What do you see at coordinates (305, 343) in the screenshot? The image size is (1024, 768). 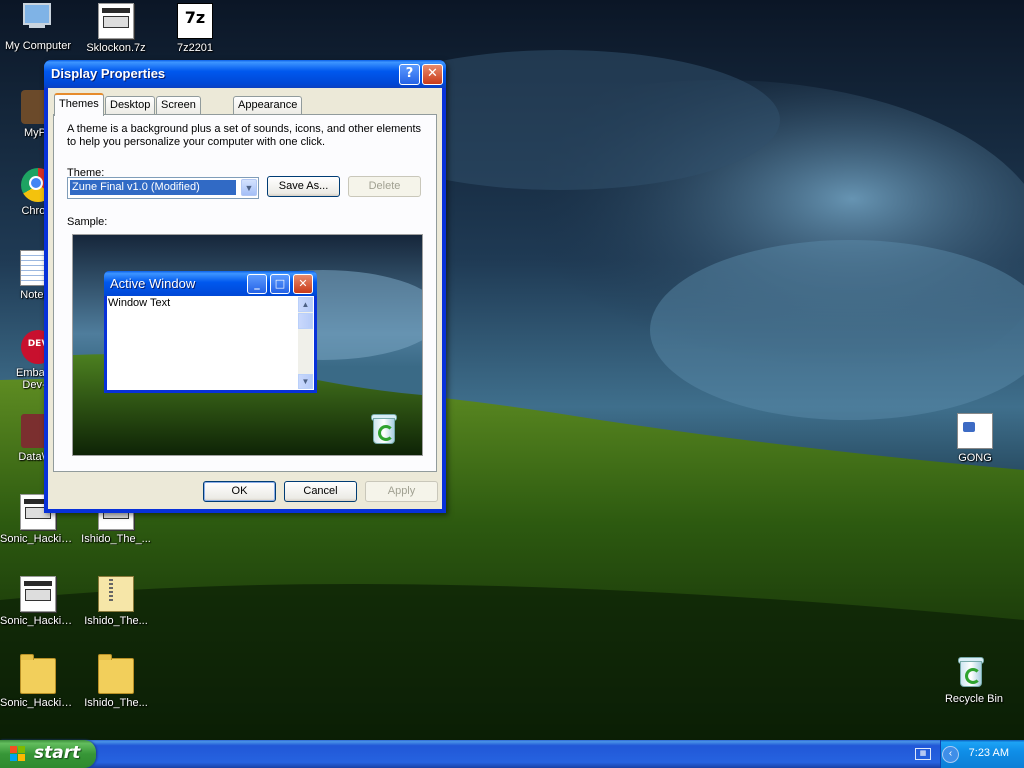 I see `sample-scrollbar: ▲ ▼` at bounding box center [305, 343].